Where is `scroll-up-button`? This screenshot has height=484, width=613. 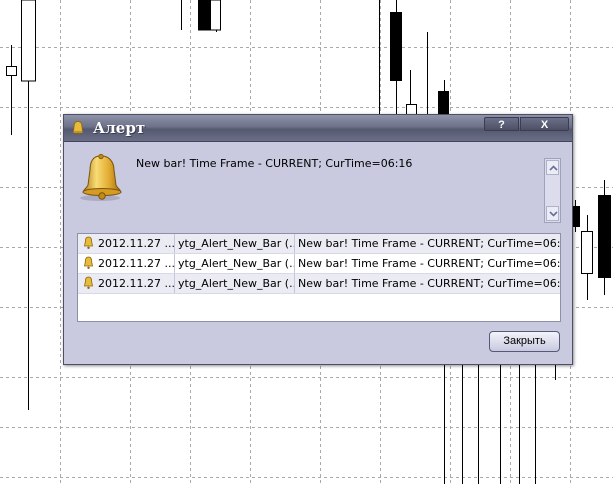 scroll-up-button is located at coordinates (552, 167).